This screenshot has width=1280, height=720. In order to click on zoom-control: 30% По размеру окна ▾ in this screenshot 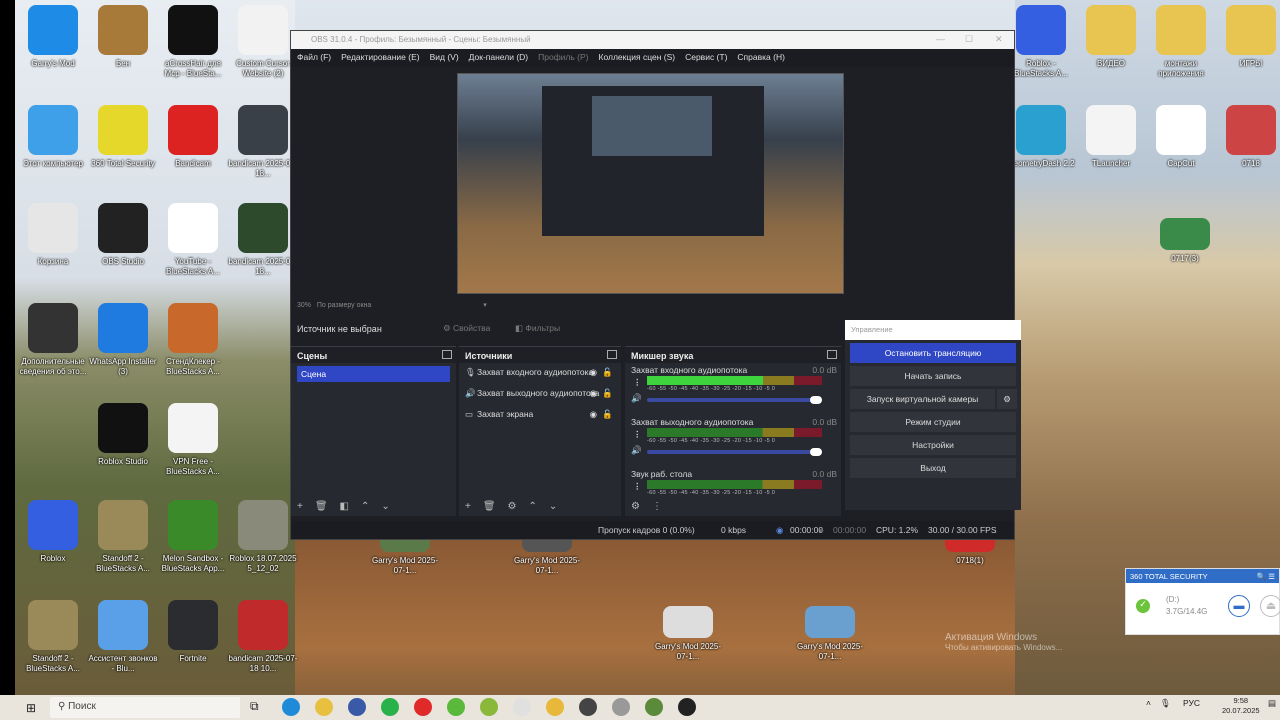, I will do `click(392, 305)`.